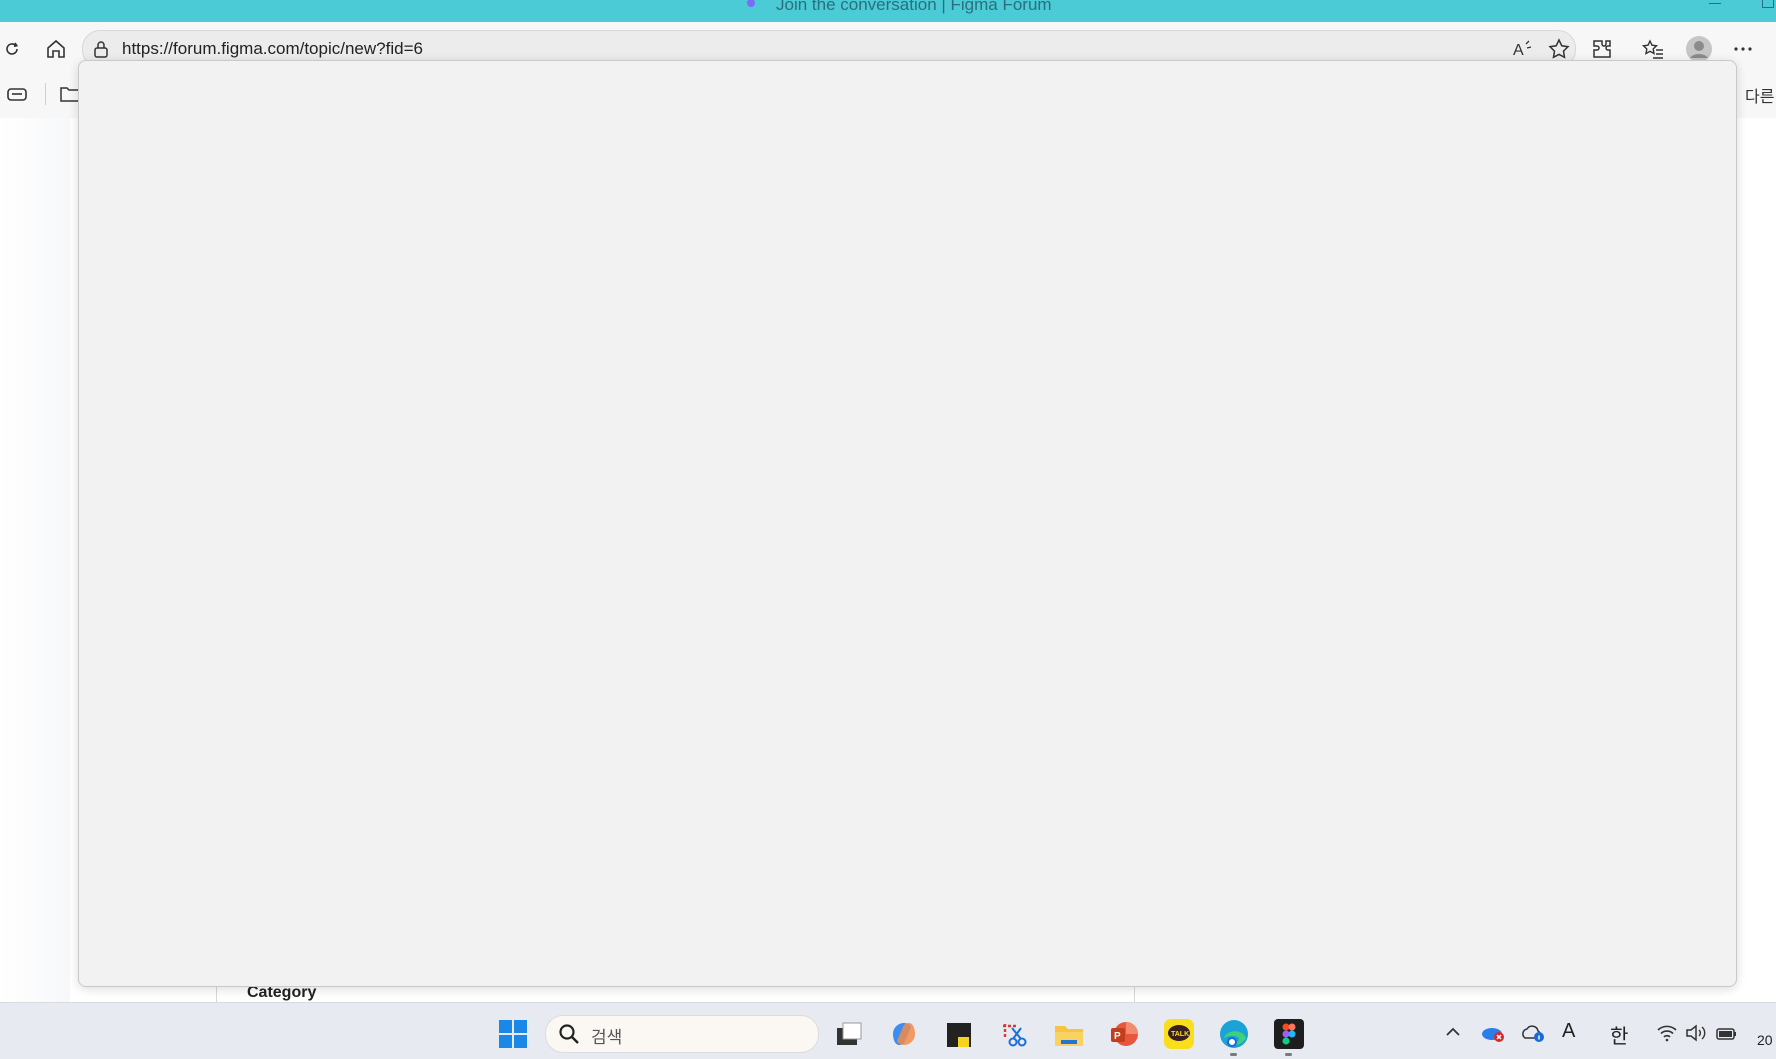  I want to click on sticky-notes-icon, so click(959, 1035).